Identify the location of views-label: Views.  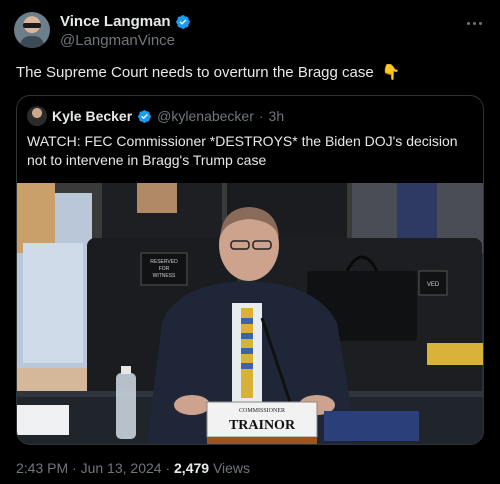
(231, 468).